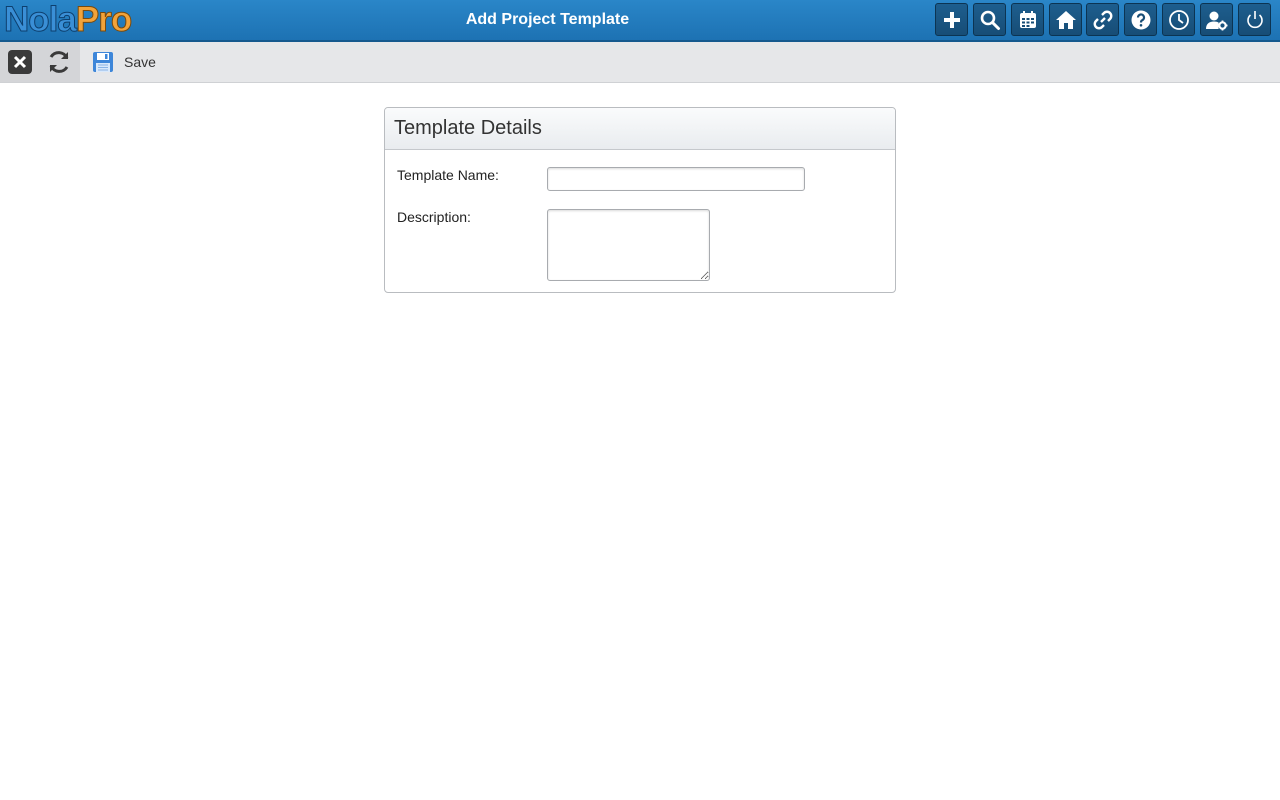 This screenshot has height=800, width=1280. Describe the element at coordinates (628, 245) in the screenshot. I see `description-textarea` at that location.